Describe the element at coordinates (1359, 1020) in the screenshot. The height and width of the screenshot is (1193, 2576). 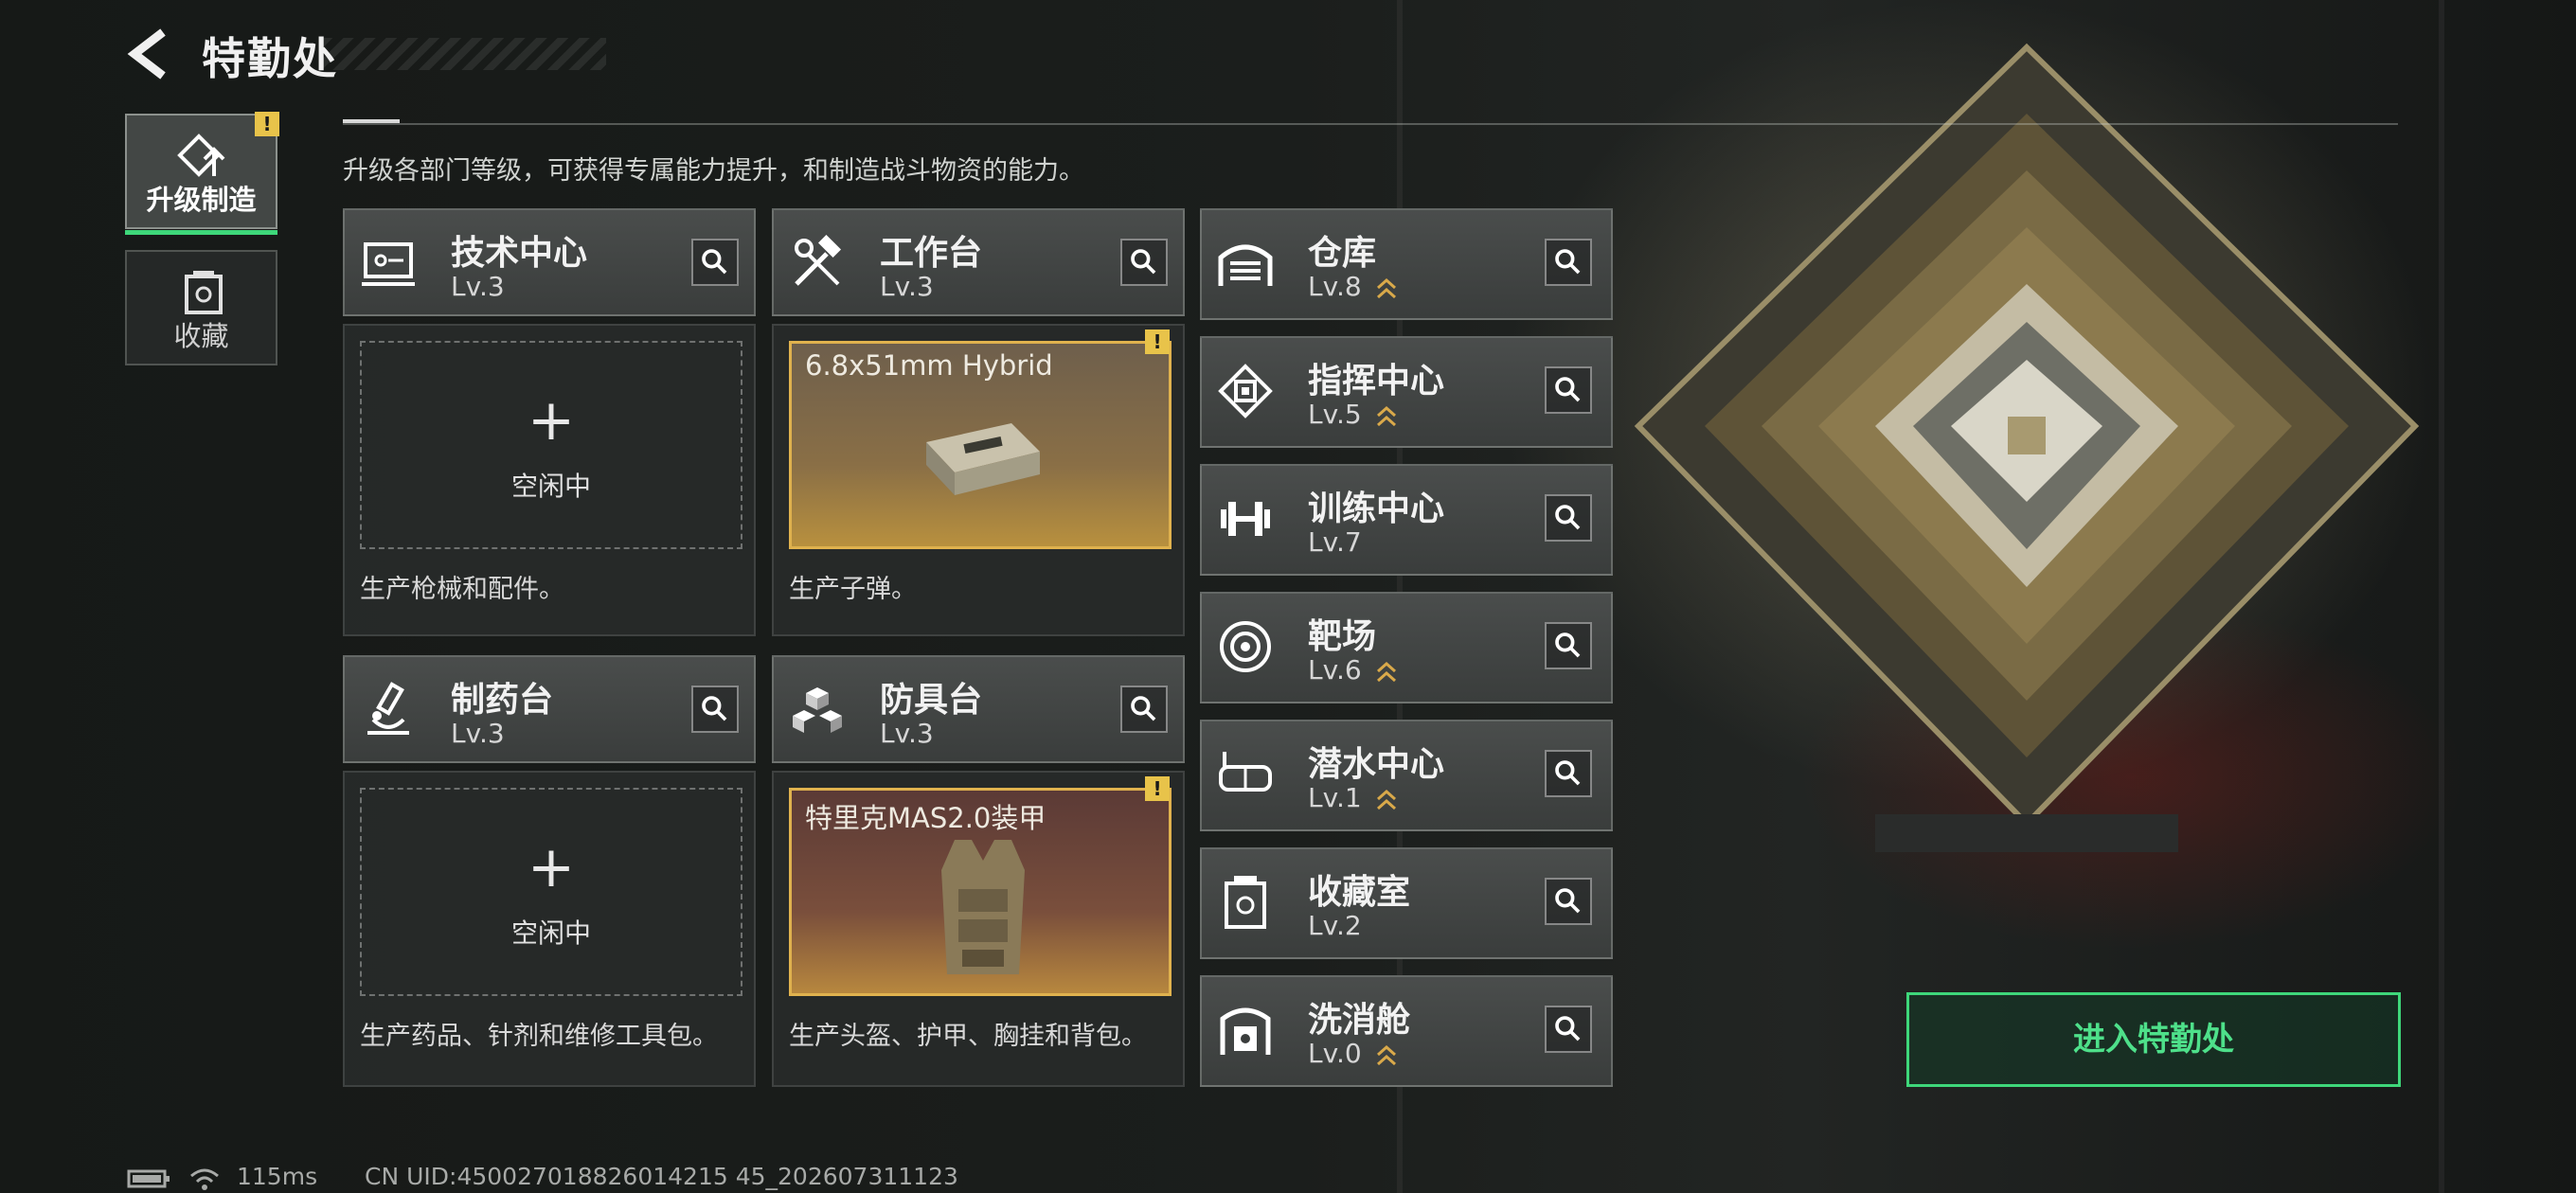
I see `department-name: 洗消舱` at that location.